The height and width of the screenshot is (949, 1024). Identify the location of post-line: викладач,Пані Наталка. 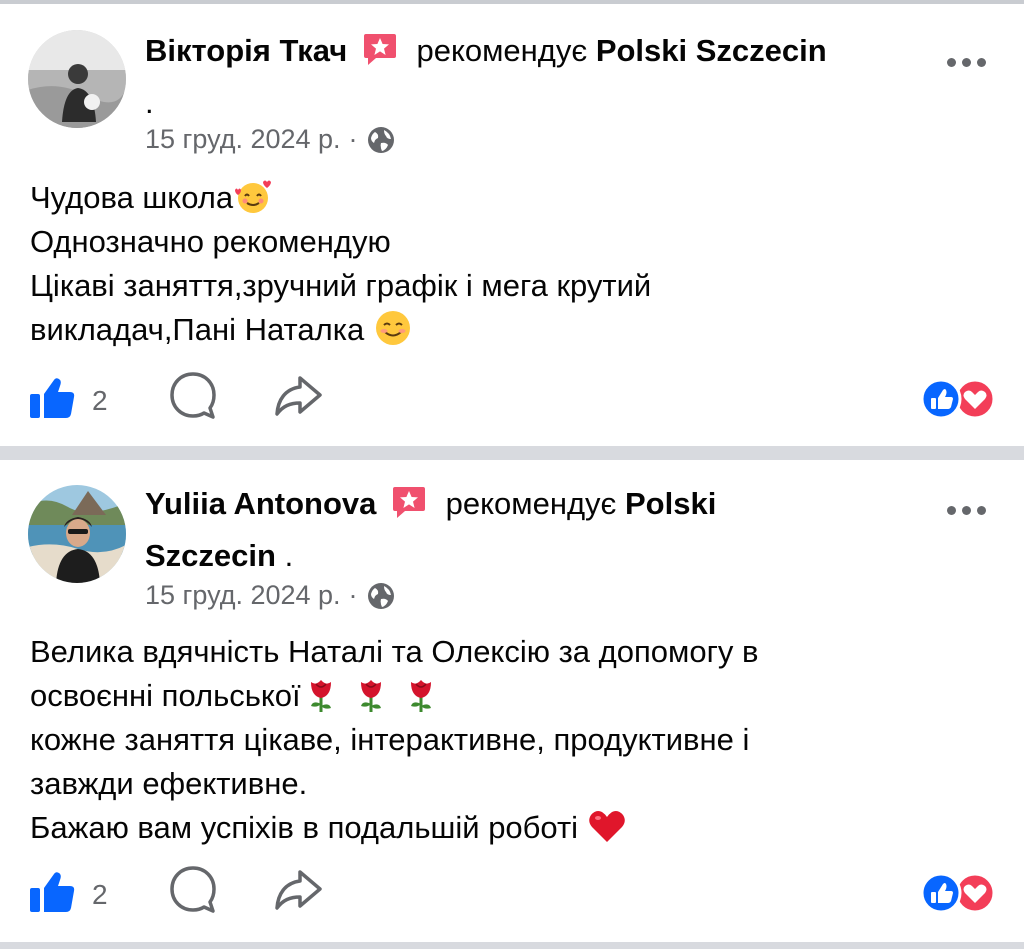
(201, 329).